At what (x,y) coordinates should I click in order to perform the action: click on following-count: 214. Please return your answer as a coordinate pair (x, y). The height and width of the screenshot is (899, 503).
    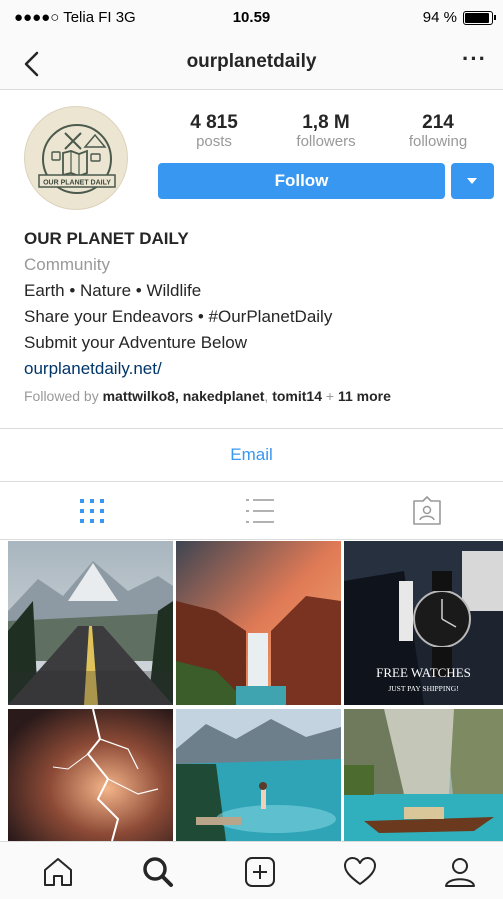
    Looking at the image, I should click on (438, 122).